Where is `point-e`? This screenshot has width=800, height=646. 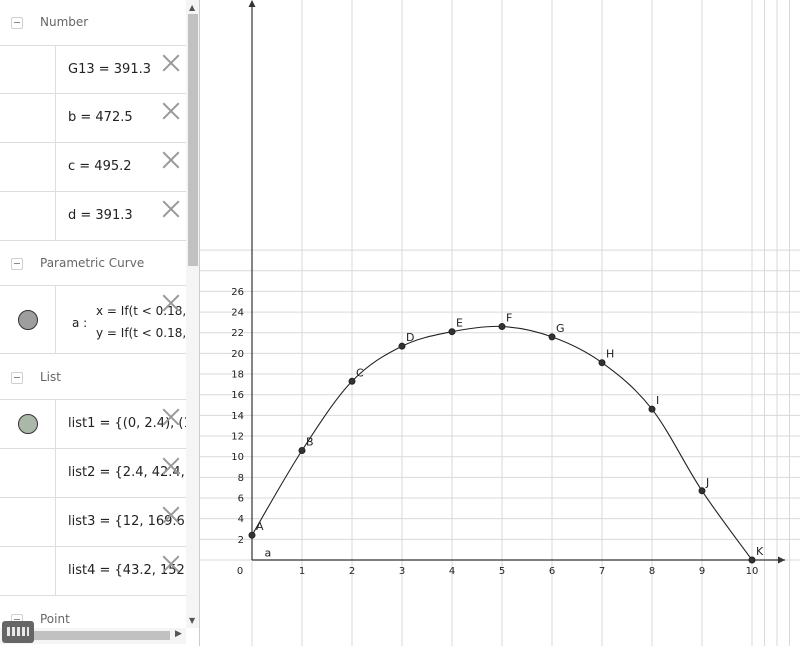
point-e is located at coordinates (452, 332).